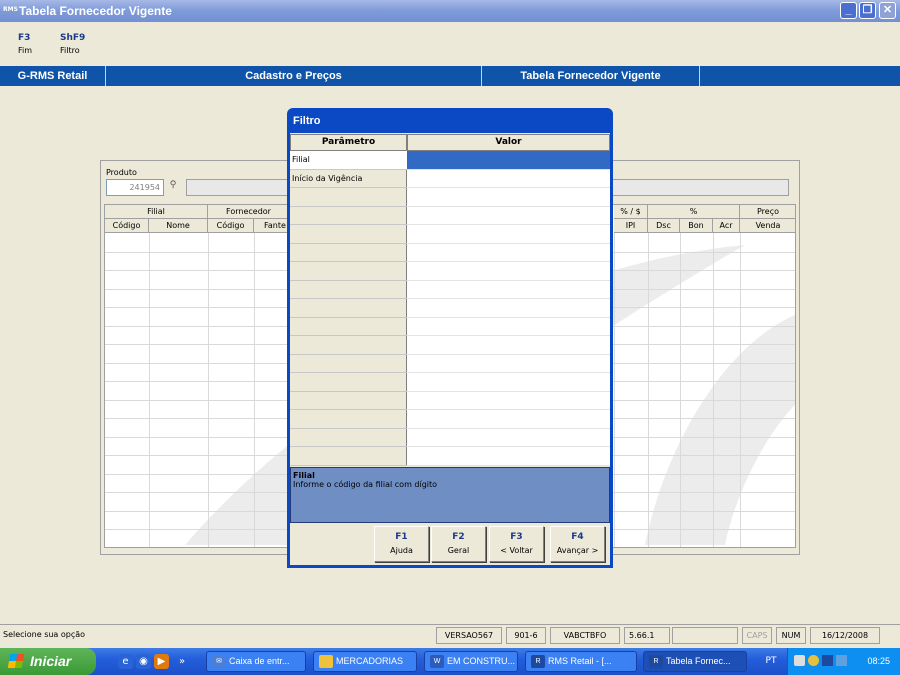 The width and height of the screenshot is (900, 675). I want to click on quicklaunch-more-icon: », so click(182, 661).